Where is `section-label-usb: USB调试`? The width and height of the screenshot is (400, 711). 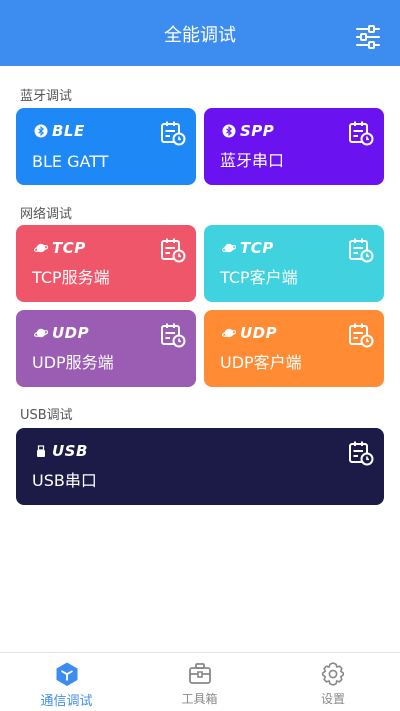
section-label-usb: USB调试 is located at coordinates (46, 415).